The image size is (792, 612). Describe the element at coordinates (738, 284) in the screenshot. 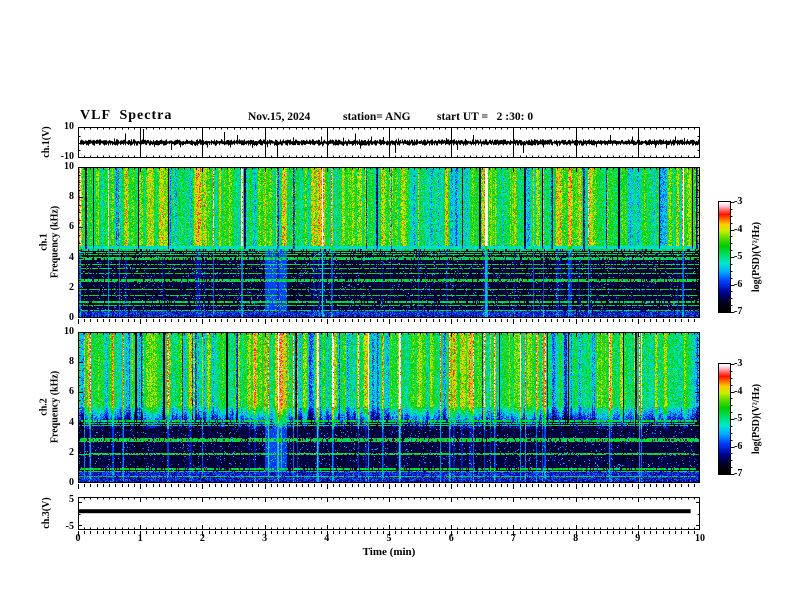

I see `colorbar1-tick: -6` at that location.